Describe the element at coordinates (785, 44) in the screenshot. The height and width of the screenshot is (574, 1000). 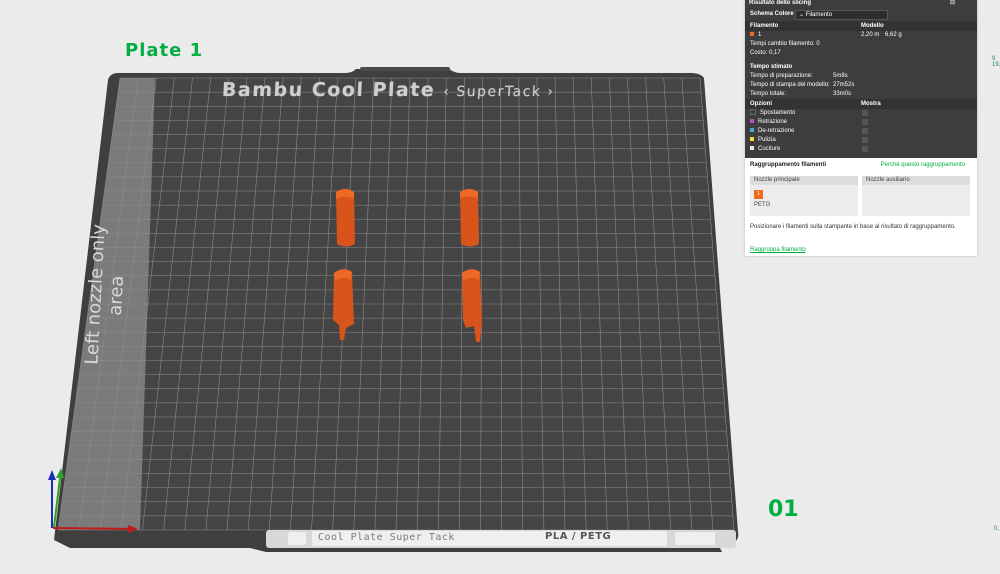
I see `filament-change-row: Tempi cambio filamento: 0` at that location.